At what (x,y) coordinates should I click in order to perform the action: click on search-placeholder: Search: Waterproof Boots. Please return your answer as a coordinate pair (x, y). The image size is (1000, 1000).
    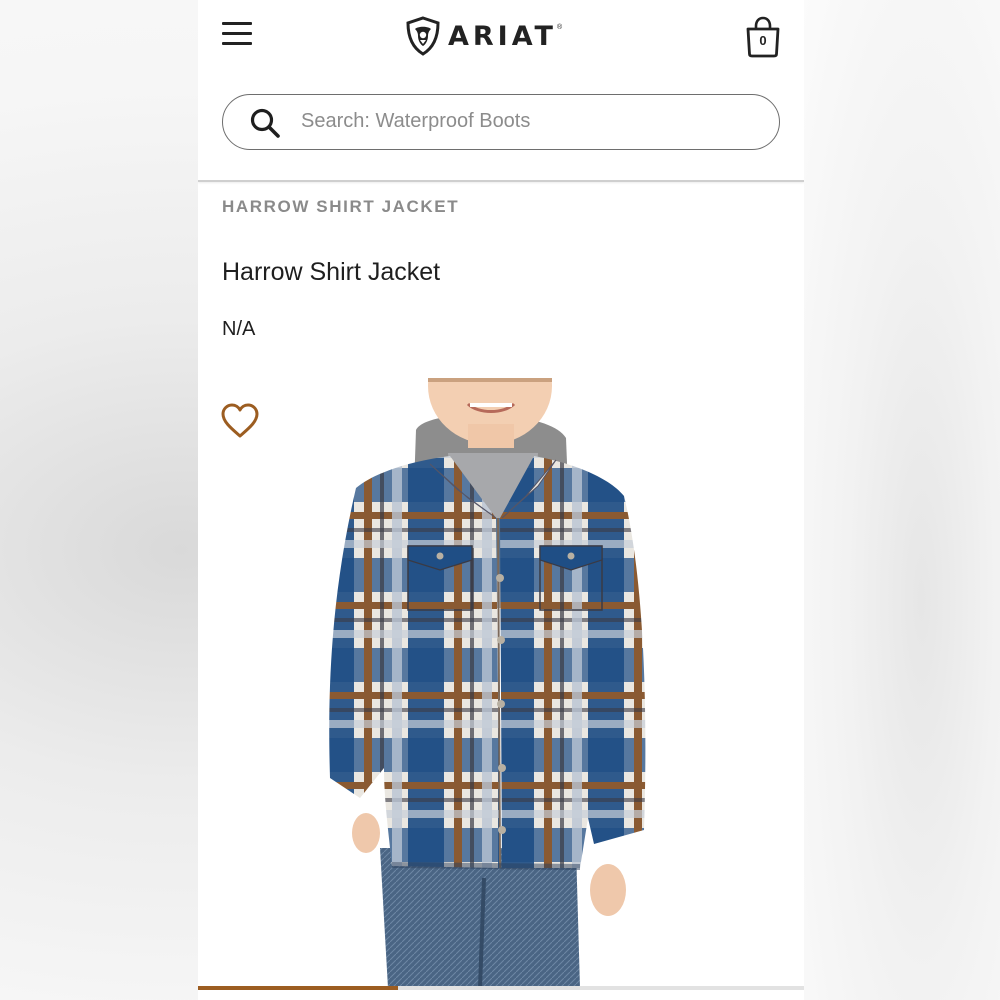
    Looking at the image, I should click on (416, 121).